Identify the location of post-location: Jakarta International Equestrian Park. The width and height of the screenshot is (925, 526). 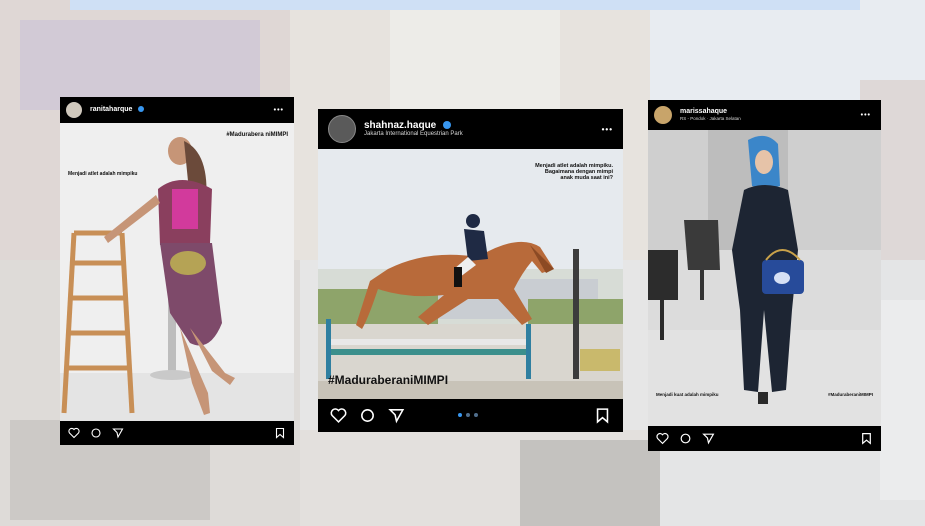
(413, 134).